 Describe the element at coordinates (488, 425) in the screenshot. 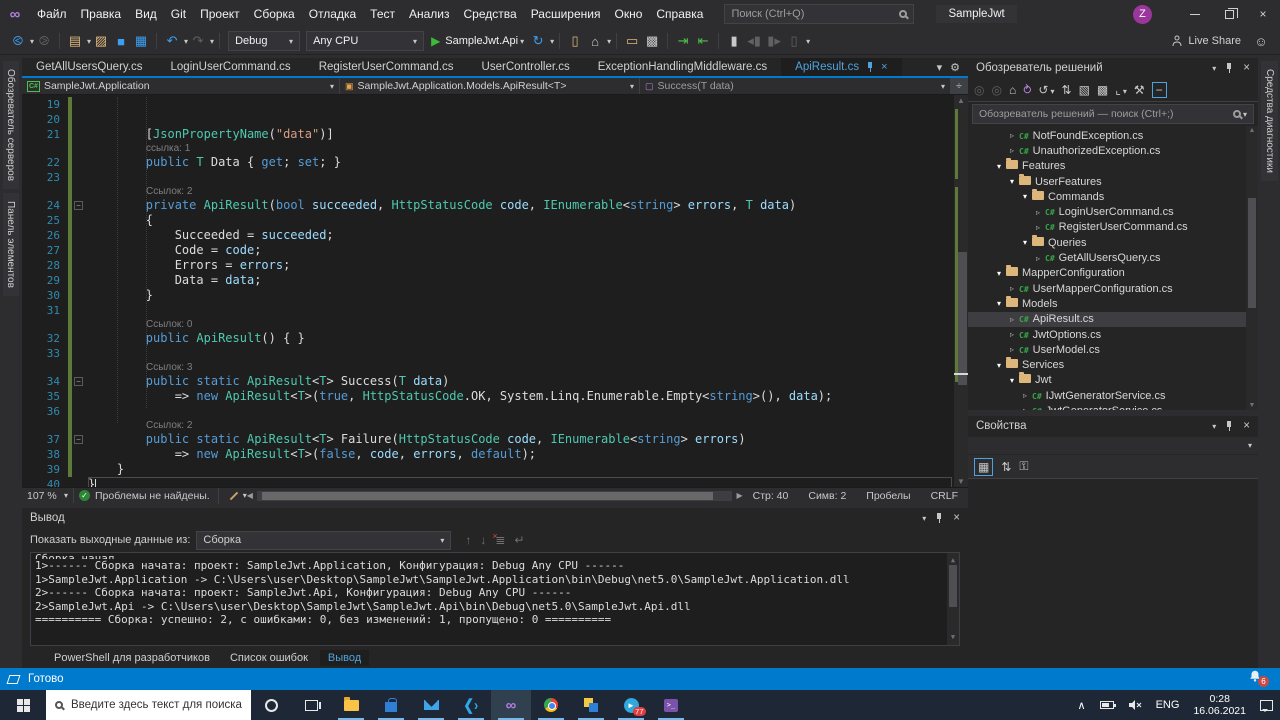

I see `codelens-row: Ссылок: 2` at that location.